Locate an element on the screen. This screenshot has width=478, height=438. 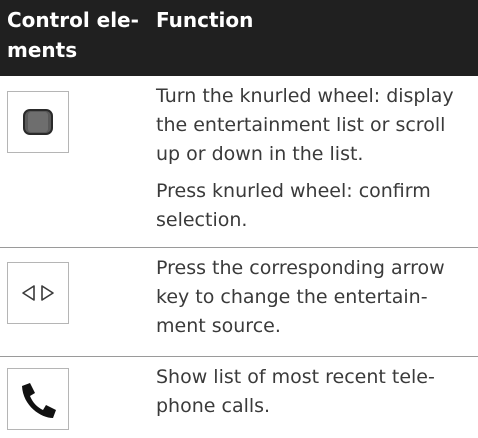
text-line: Press knurled wheel: confirm is located at coordinates (293, 191).